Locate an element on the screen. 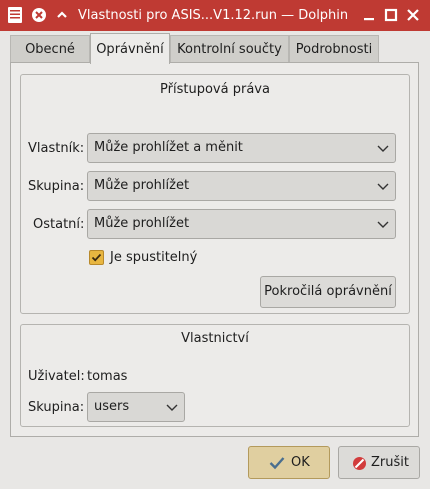  executable-checkbox is located at coordinates (96, 257).